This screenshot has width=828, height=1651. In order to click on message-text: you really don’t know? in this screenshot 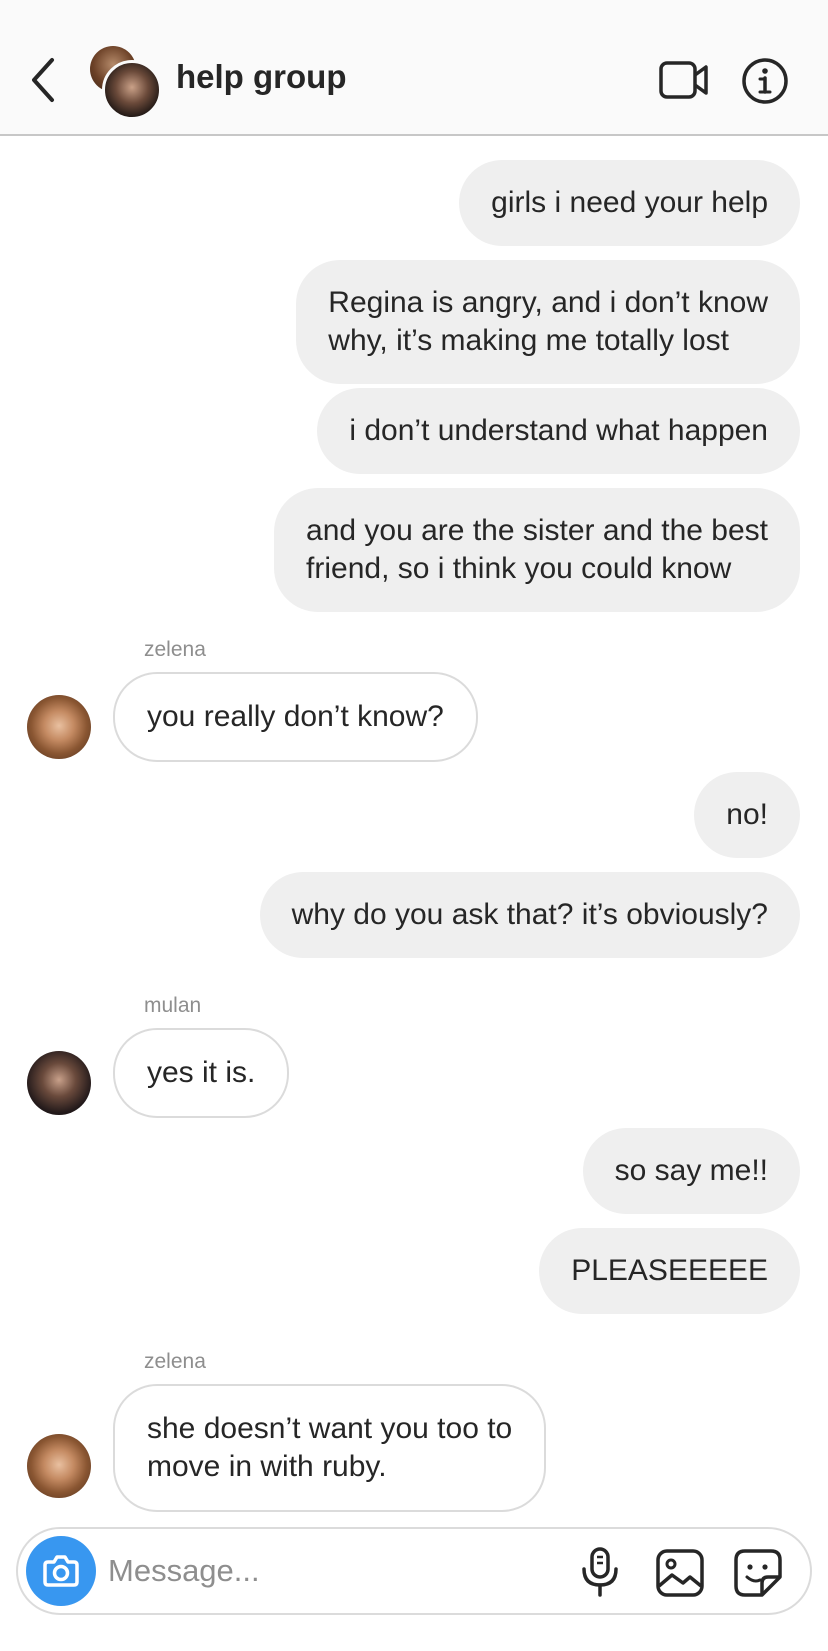, I will do `click(295, 716)`.